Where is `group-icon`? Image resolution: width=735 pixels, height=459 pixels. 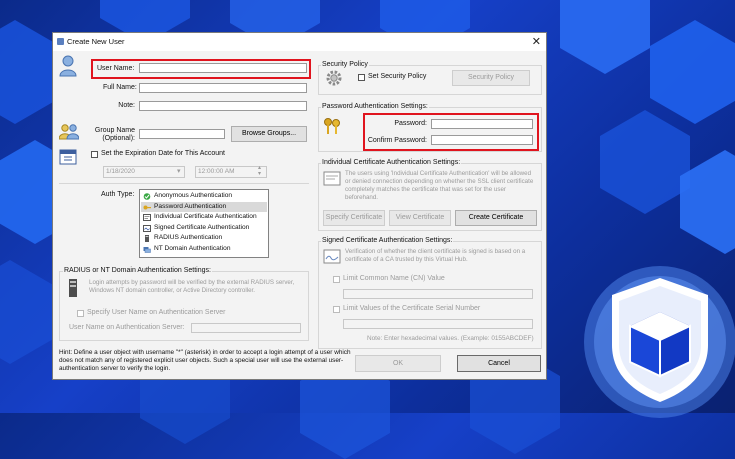 group-icon is located at coordinates (69, 132).